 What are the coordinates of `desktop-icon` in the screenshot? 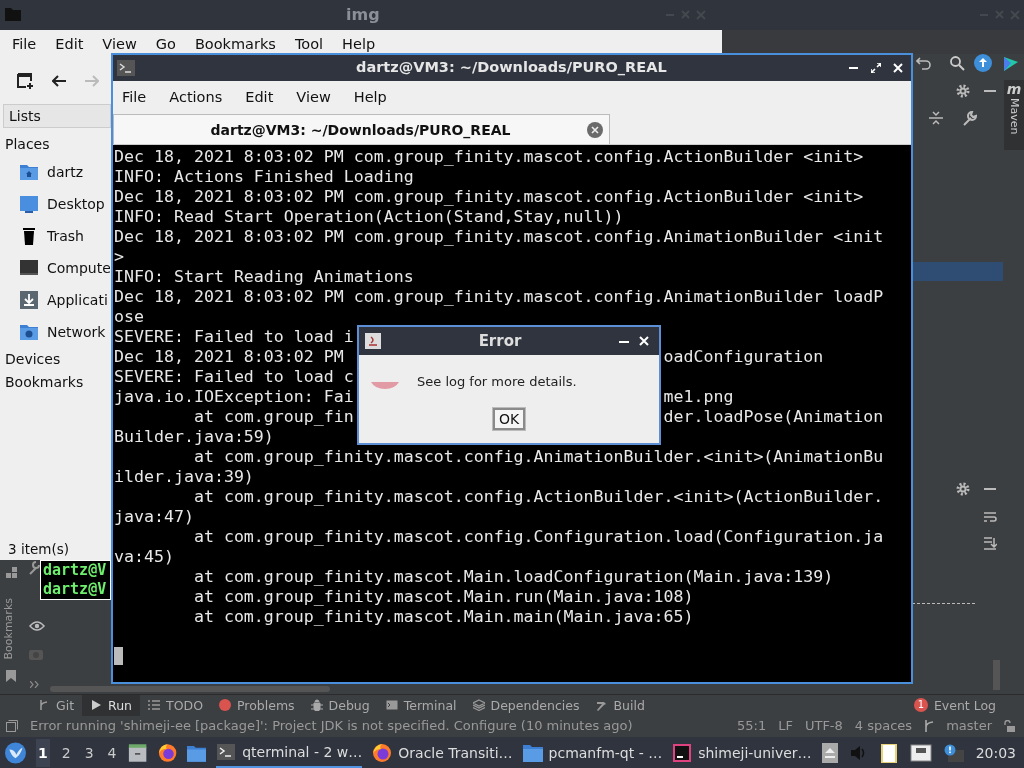 It's located at (29, 204).